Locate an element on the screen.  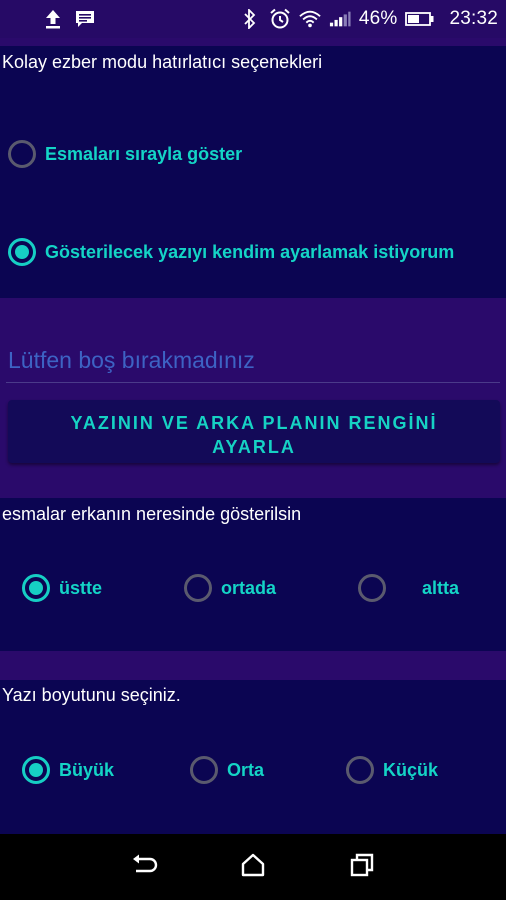
back-icon is located at coordinates (144, 867).